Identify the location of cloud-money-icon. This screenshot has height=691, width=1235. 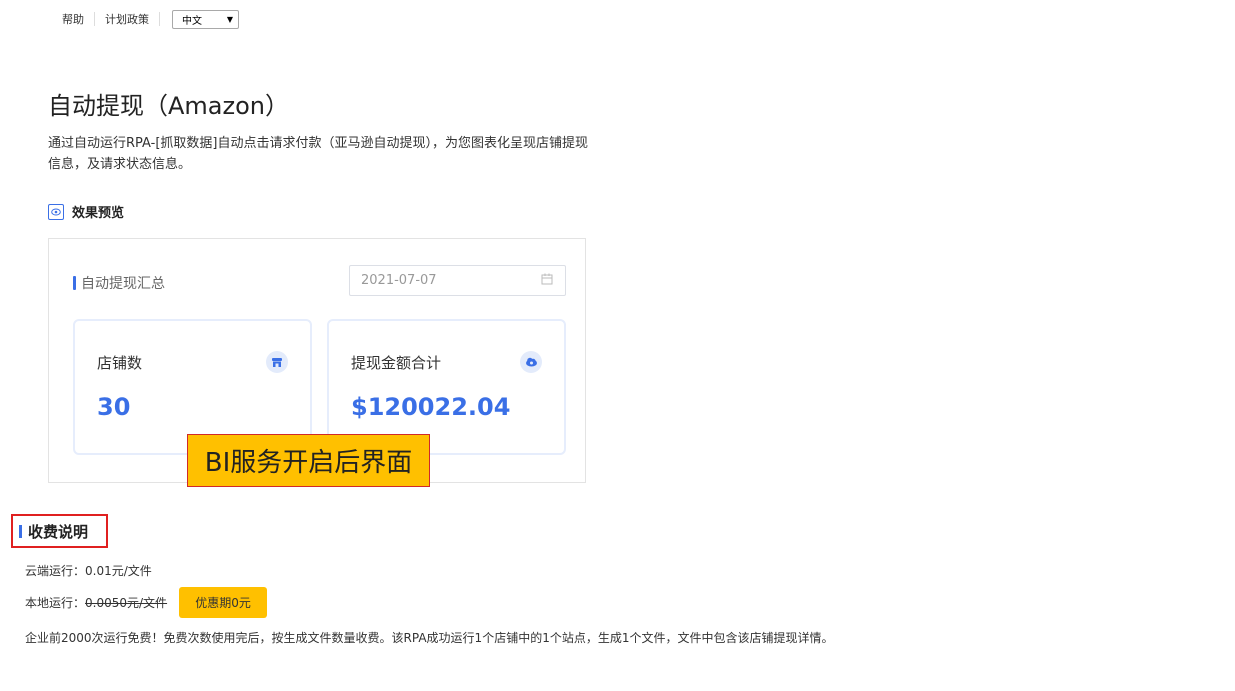
(531, 362).